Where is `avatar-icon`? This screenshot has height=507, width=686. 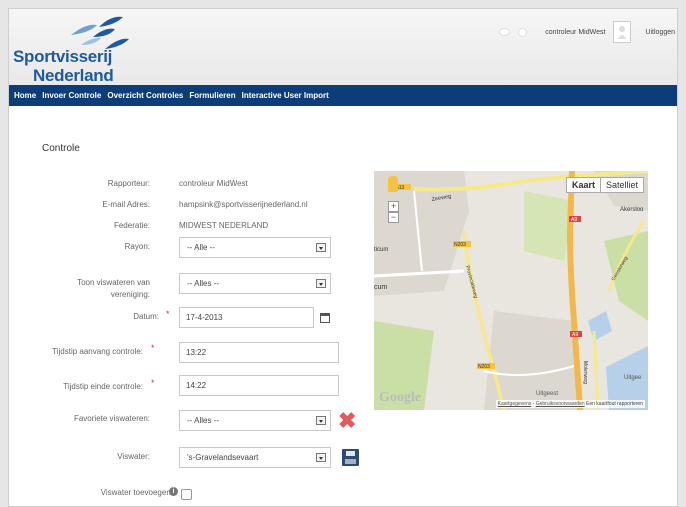
avatar-icon is located at coordinates (622, 32).